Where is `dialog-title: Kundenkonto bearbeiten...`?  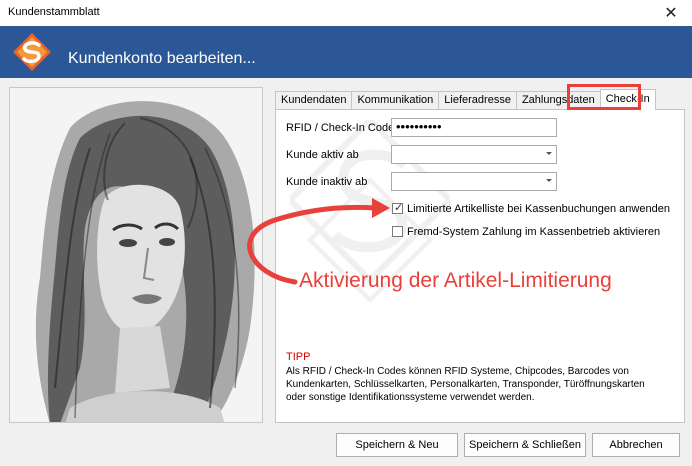
dialog-title: Kundenkonto bearbeiten... is located at coordinates (162, 58).